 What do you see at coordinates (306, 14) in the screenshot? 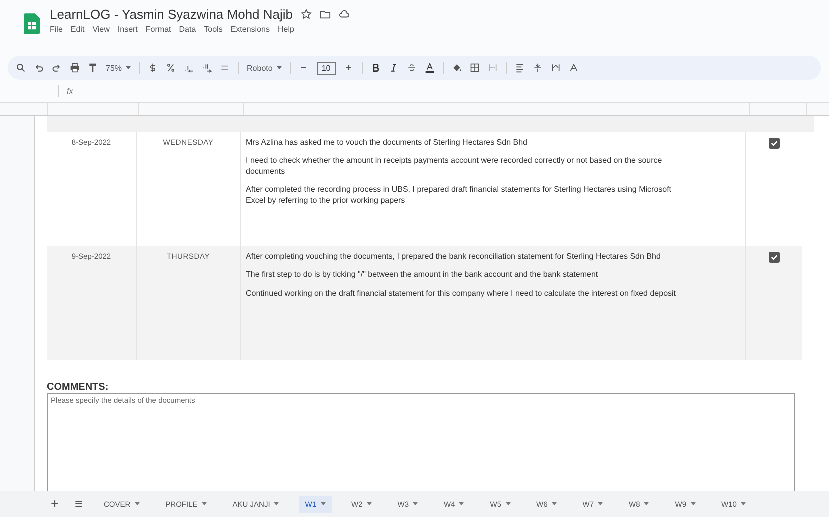
I see `star-icon` at bounding box center [306, 14].